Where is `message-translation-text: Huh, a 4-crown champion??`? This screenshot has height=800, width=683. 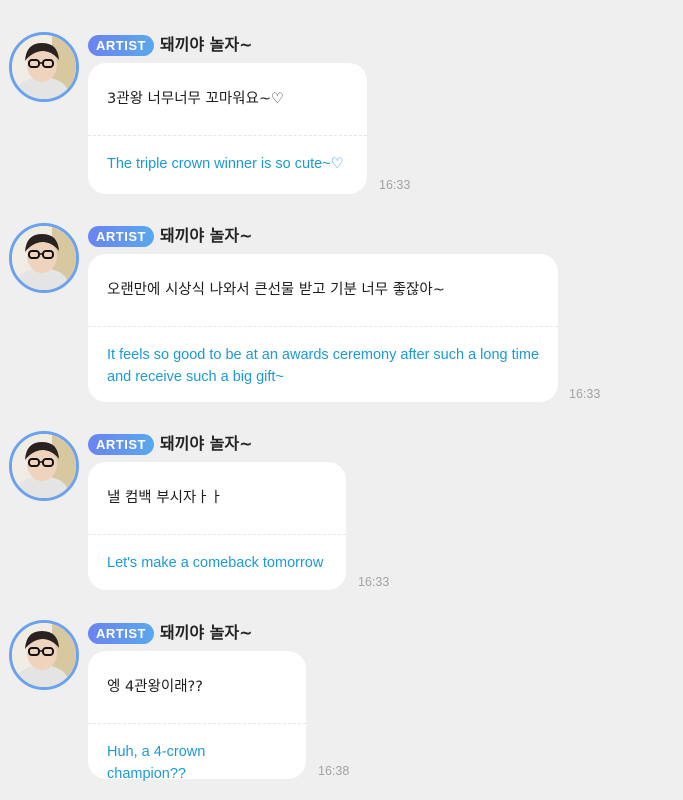 message-translation-text: Huh, a 4-crown champion?? is located at coordinates (156, 763).